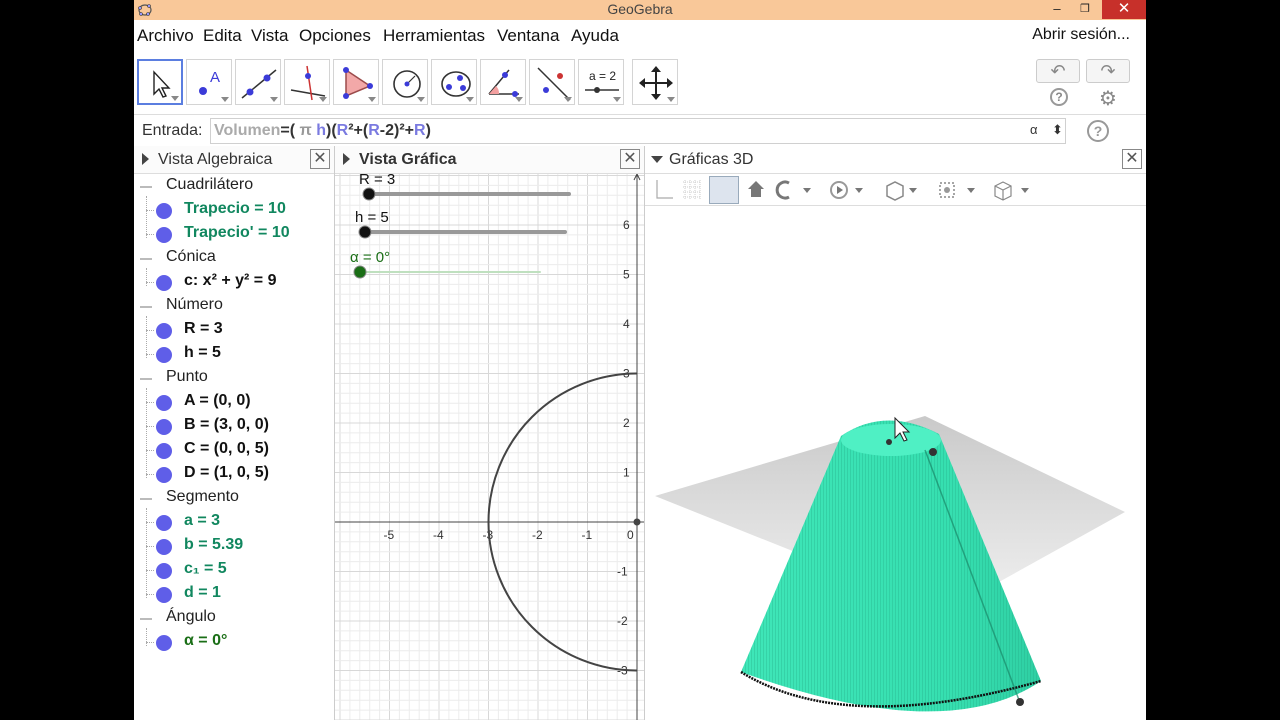  What do you see at coordinates (202, 593) in the screenshot?
I see `algebra-item: d = 1` at bounding box center [202, 593].